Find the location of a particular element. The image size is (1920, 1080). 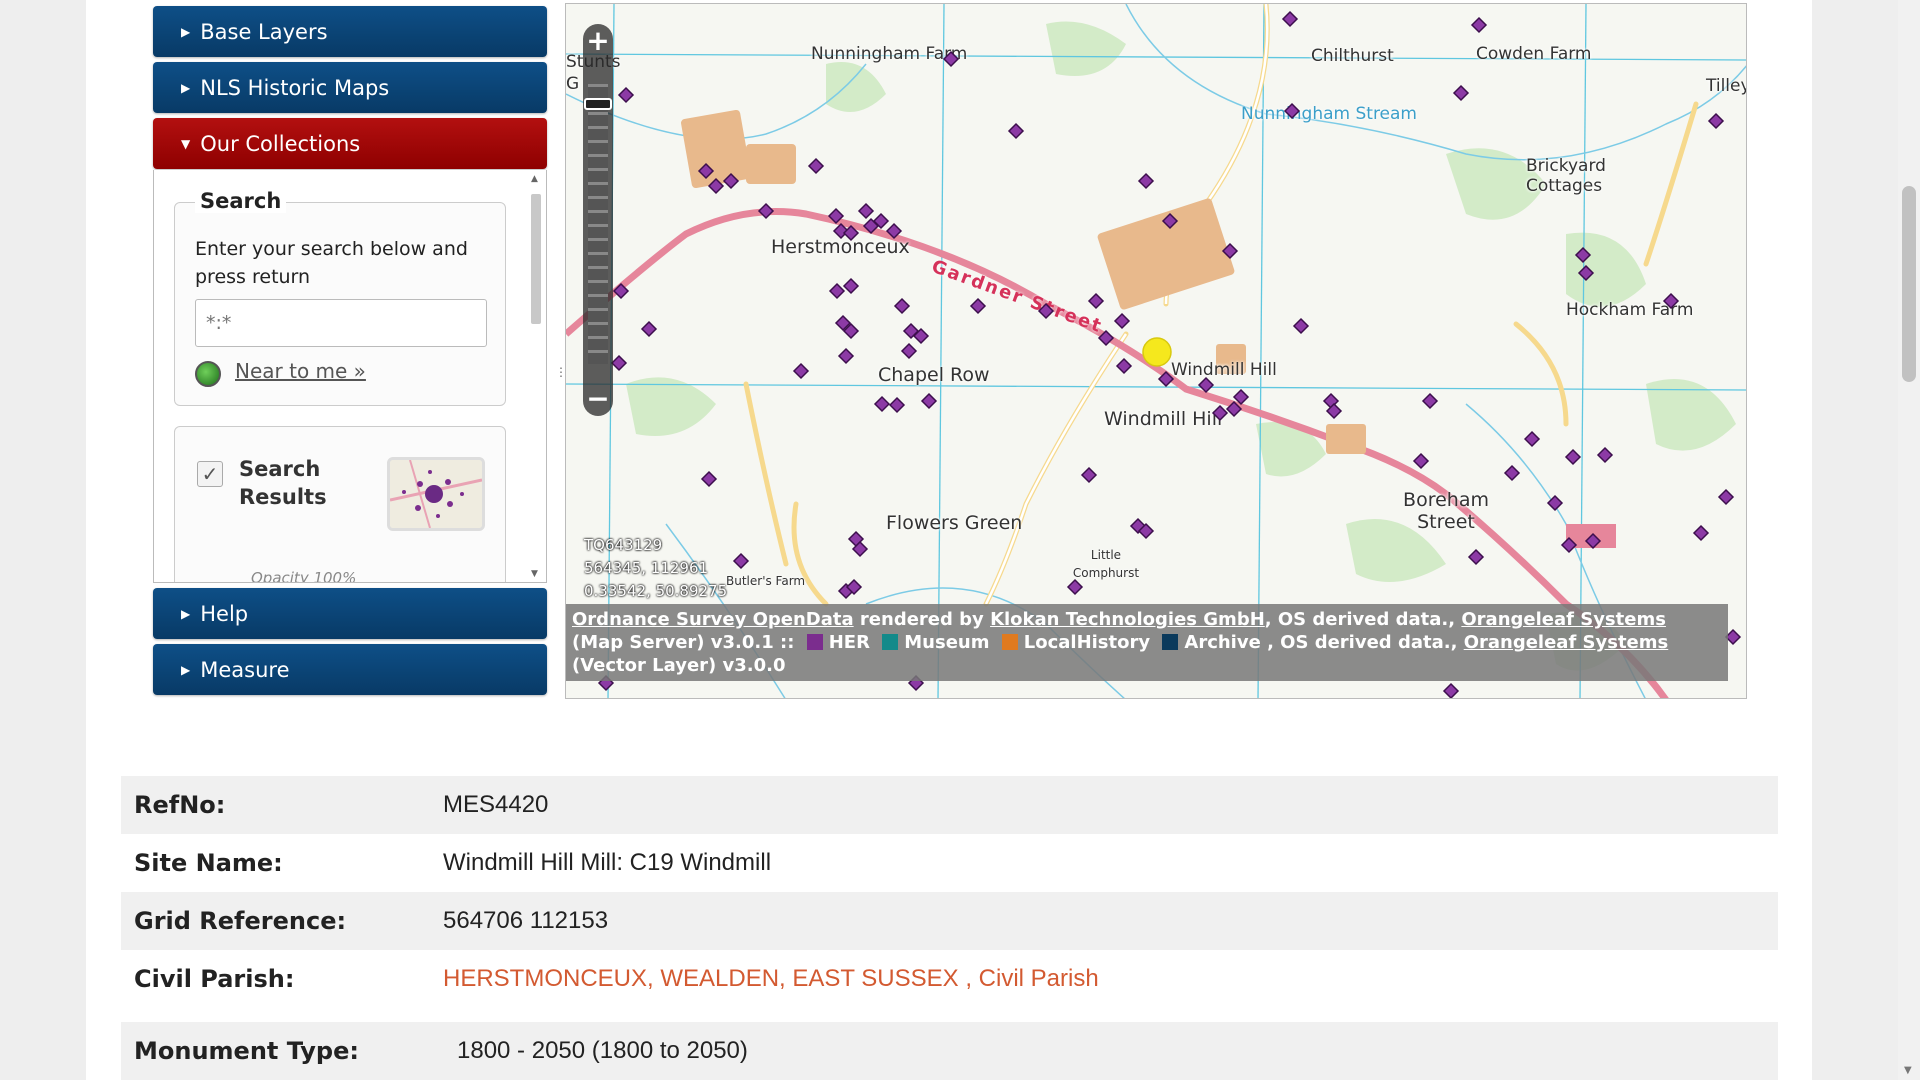

opacity-label: Opacity 100% is located at coordinates (304, 576).